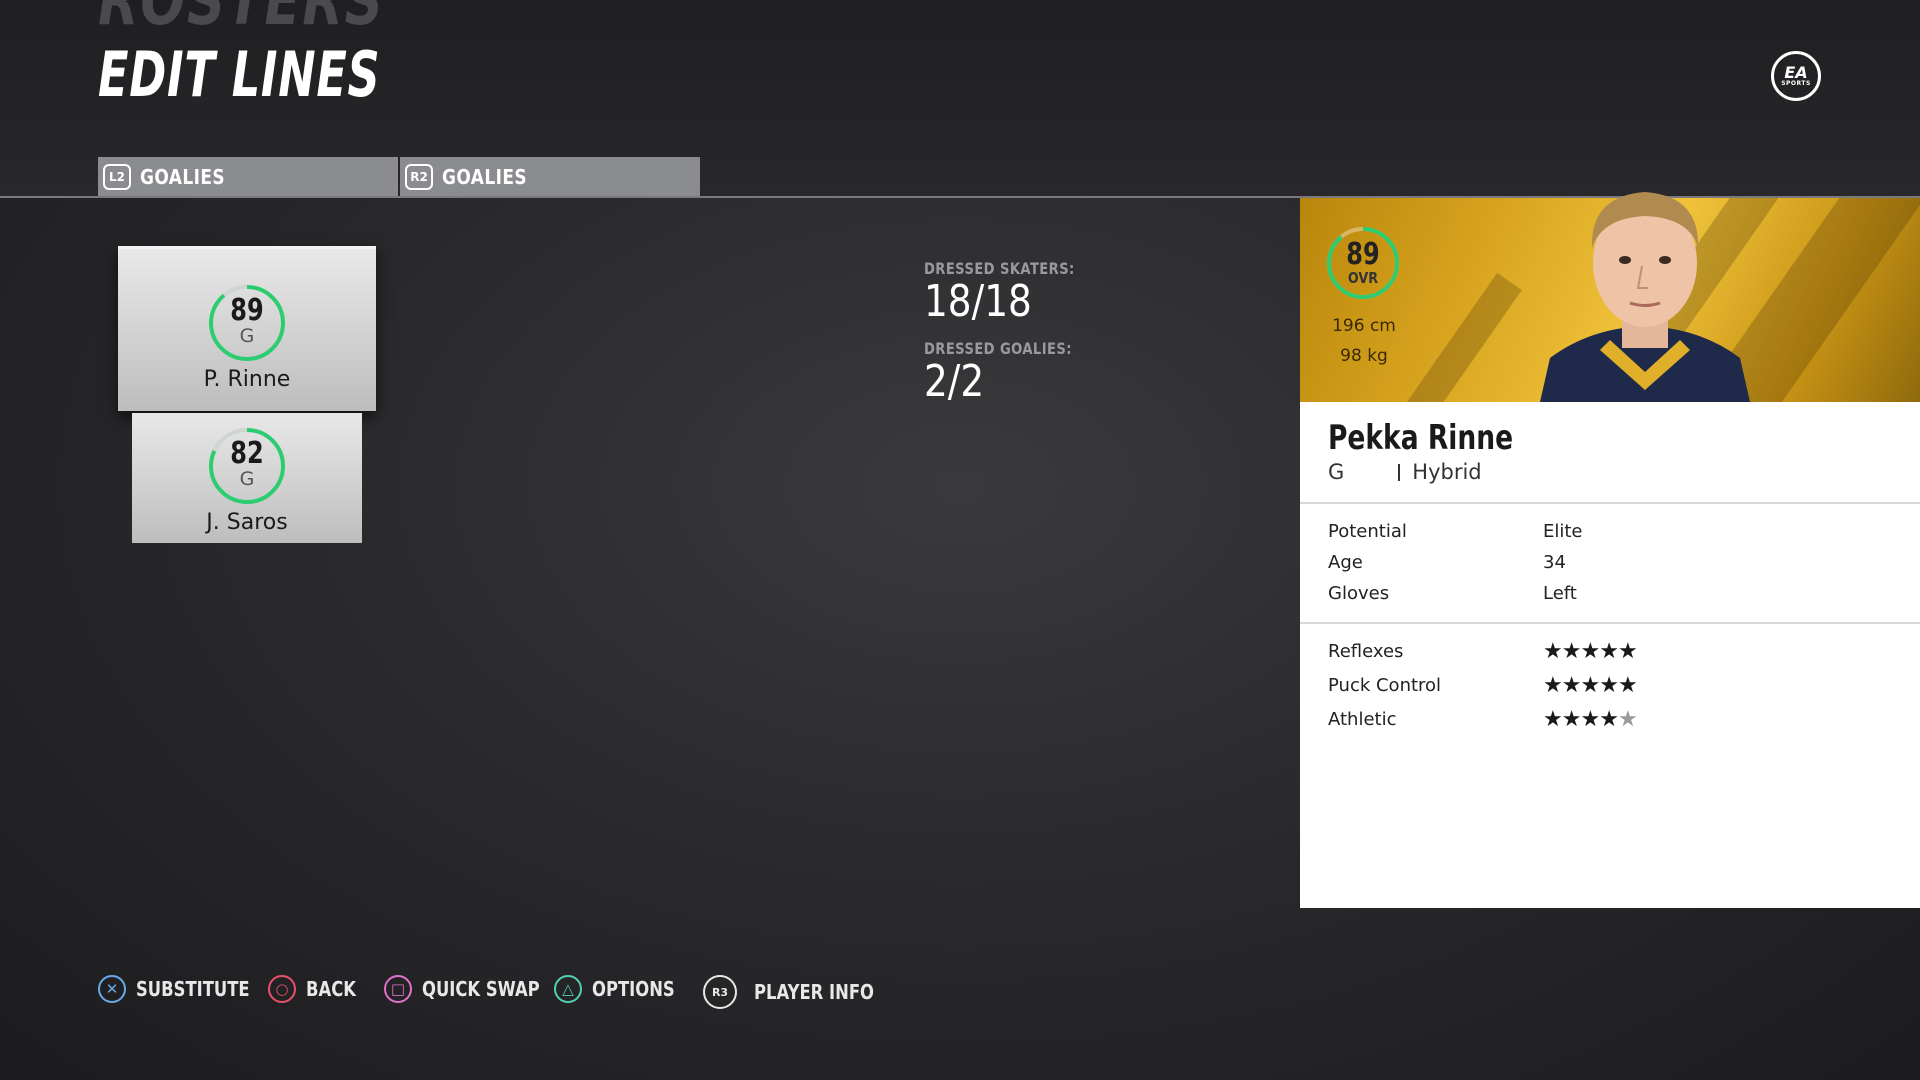  What do you see at coordinates (1366, 651) in the screenshot?
I see `rating-label: Reflexes` at bounding box center [1366, 651].